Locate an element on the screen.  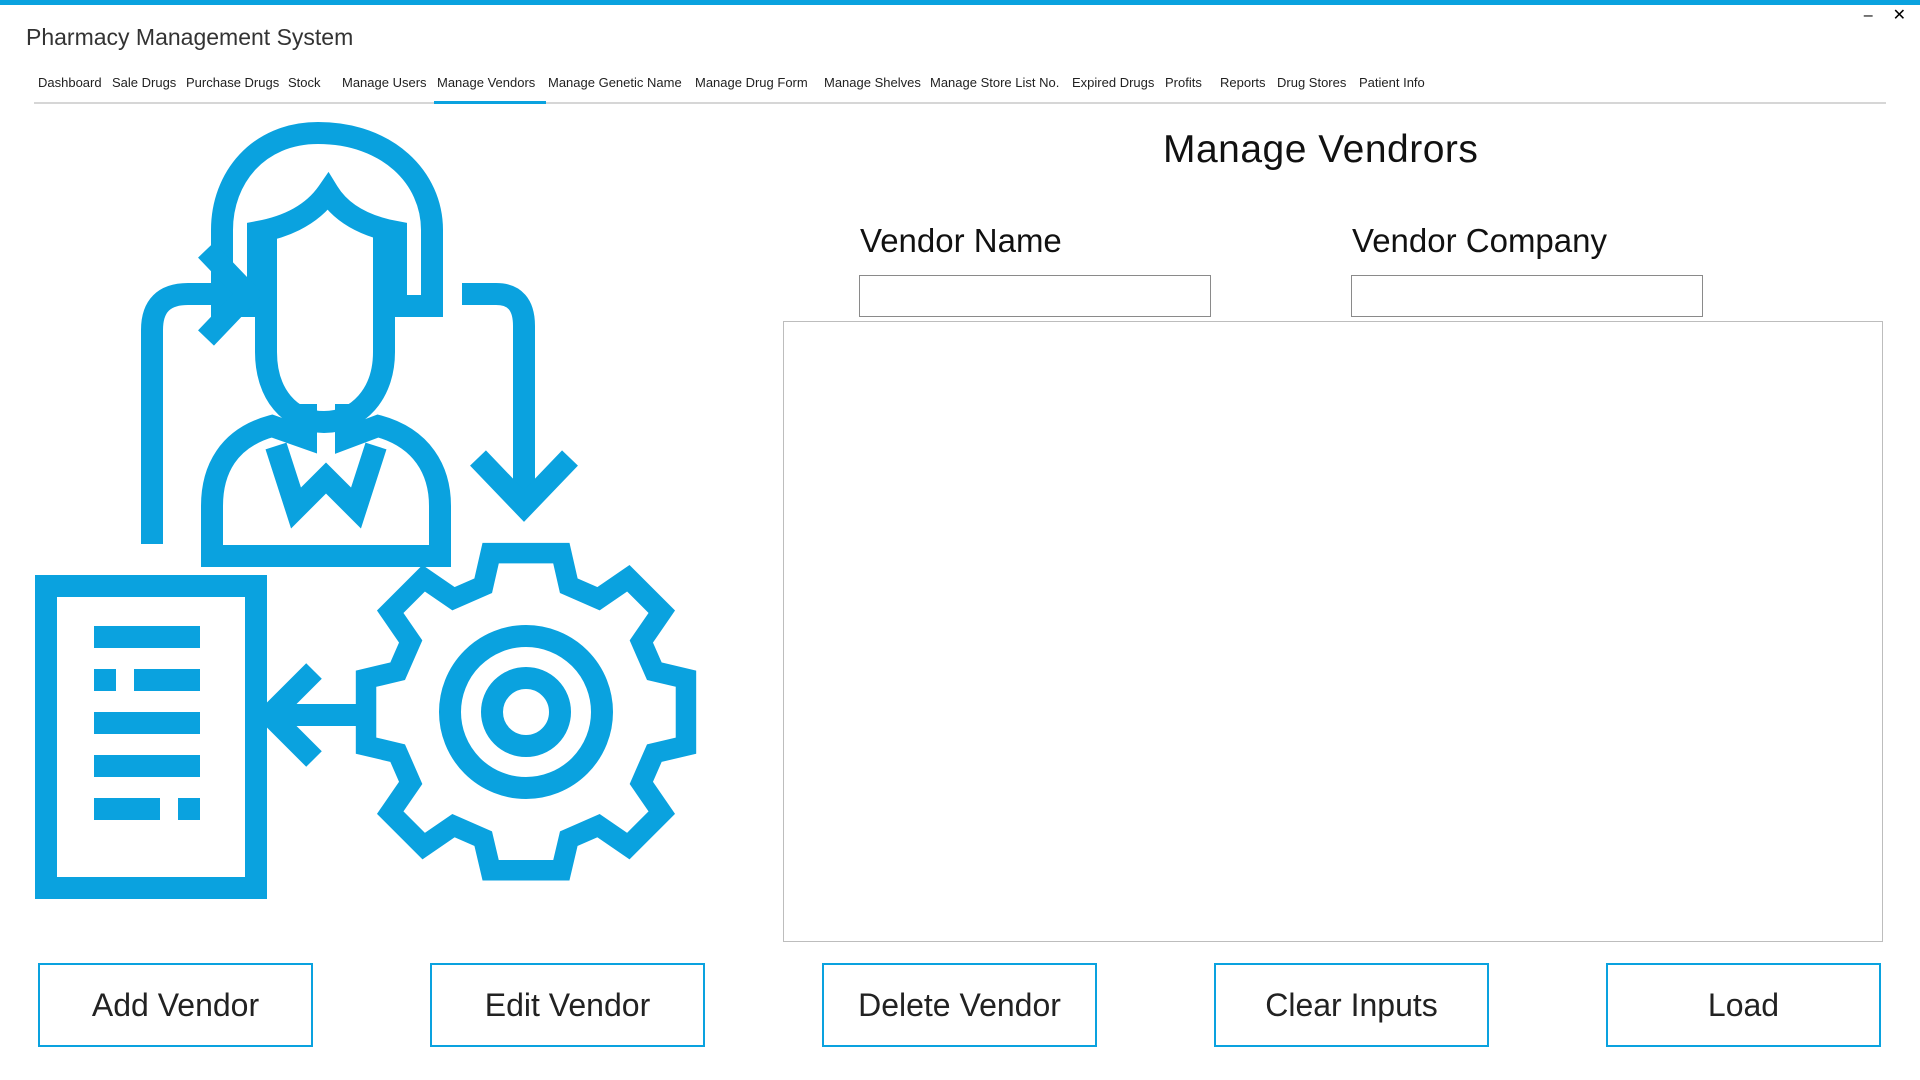
window-accent-bar is located at coordinates (960, 2).